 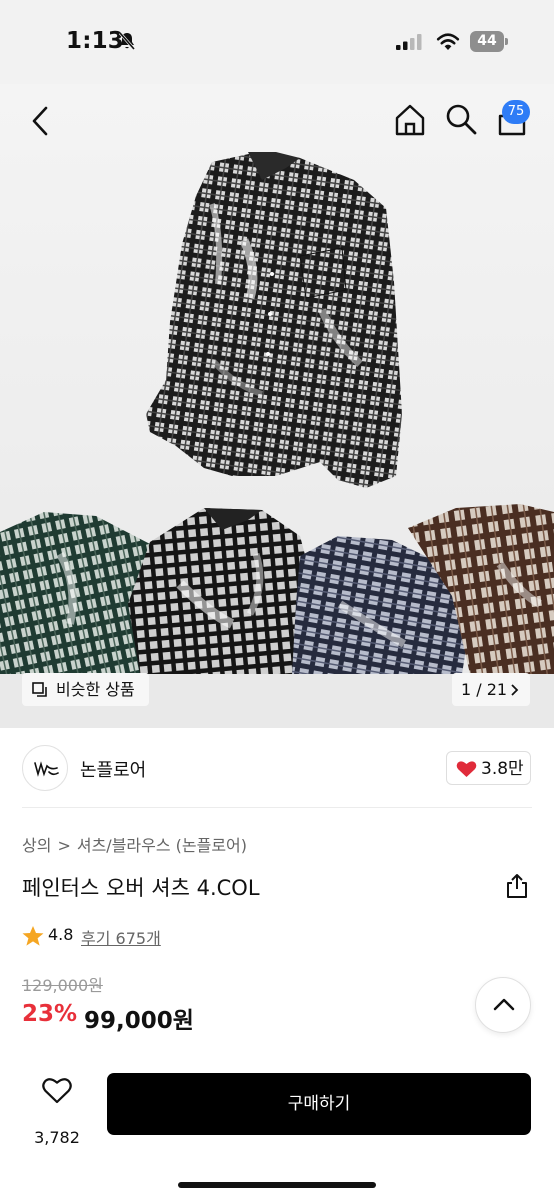 I want to click on signal-icon, so click(x=409, y=42).